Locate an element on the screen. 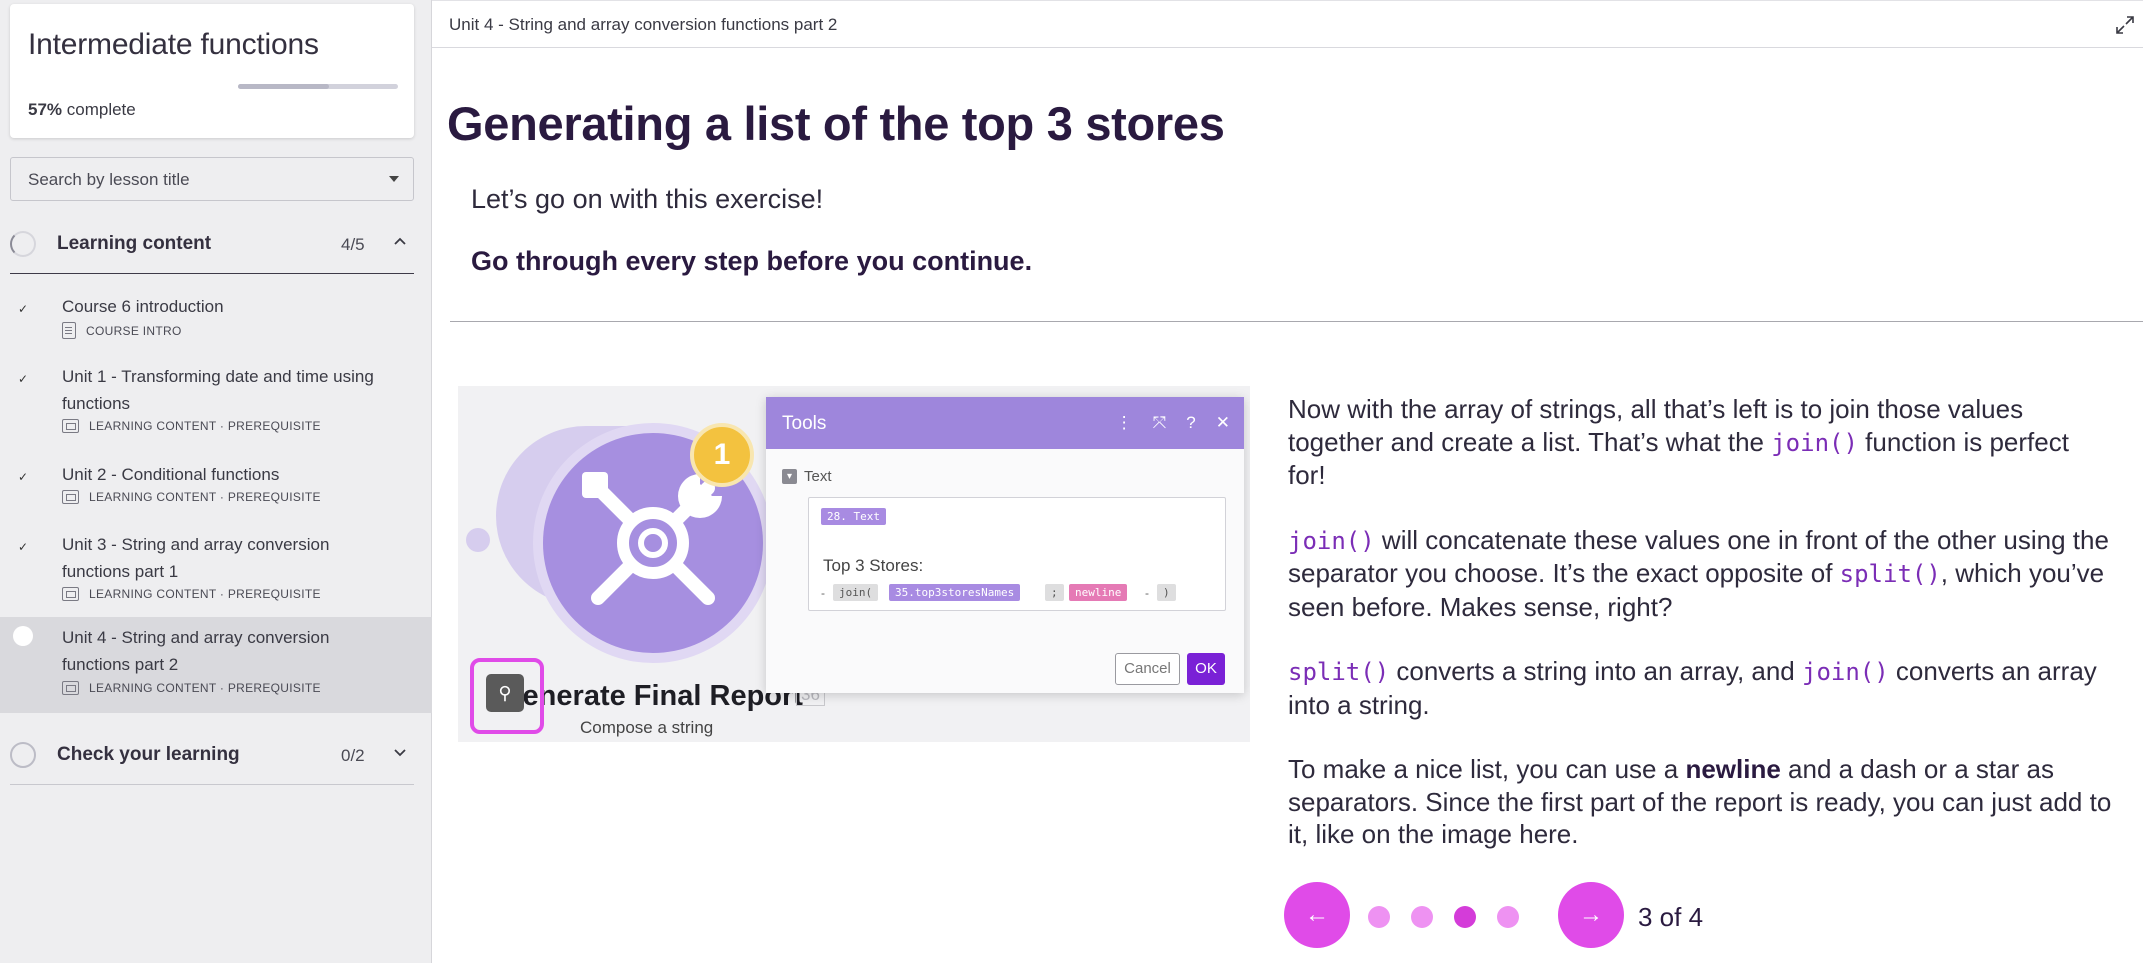 Image resolution: width=2143 pixels, height=963 pixels. course-card: Intermediate functions 57% complete is located at coordinates (212, 71).